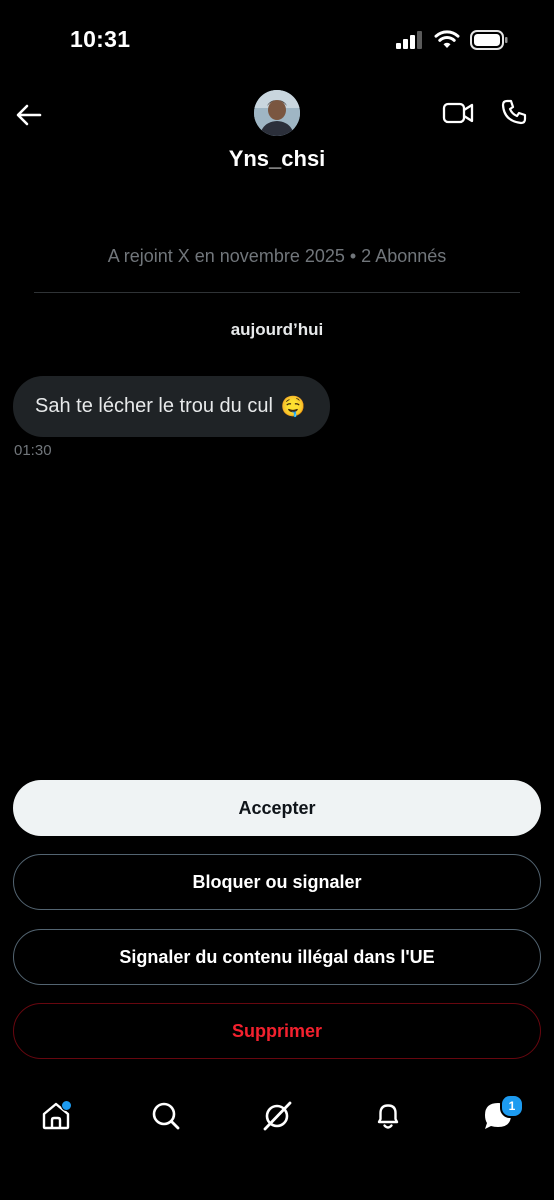 The width and height of the screenshot is (554, 1200). Describe the element at coordinates (458, 115) in the screenshot. I see `video-call-icon` at that location.